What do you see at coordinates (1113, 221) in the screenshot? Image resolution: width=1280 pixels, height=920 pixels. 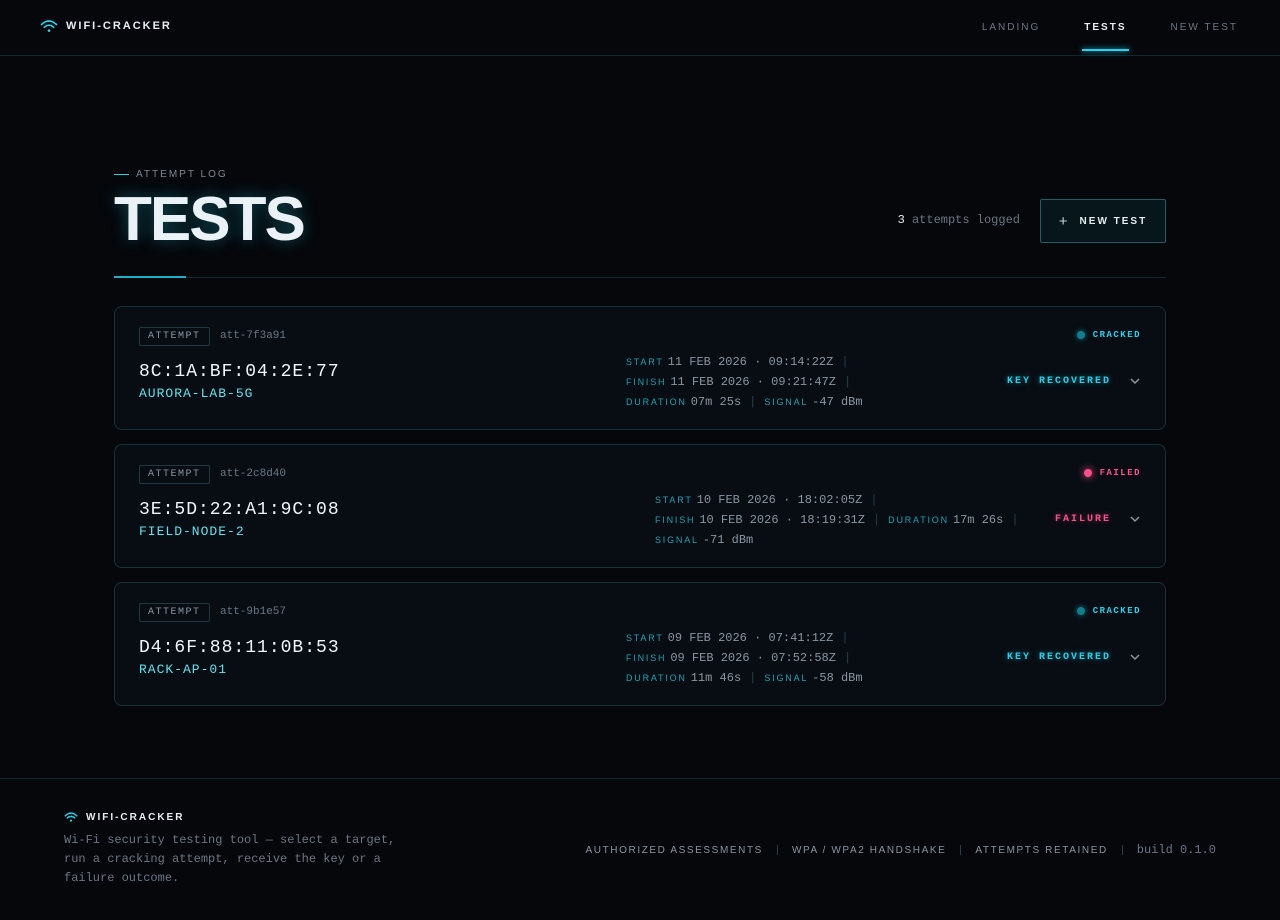 I see `new-test-button-label: NEW TEST` at bounding box center [1113, 221].